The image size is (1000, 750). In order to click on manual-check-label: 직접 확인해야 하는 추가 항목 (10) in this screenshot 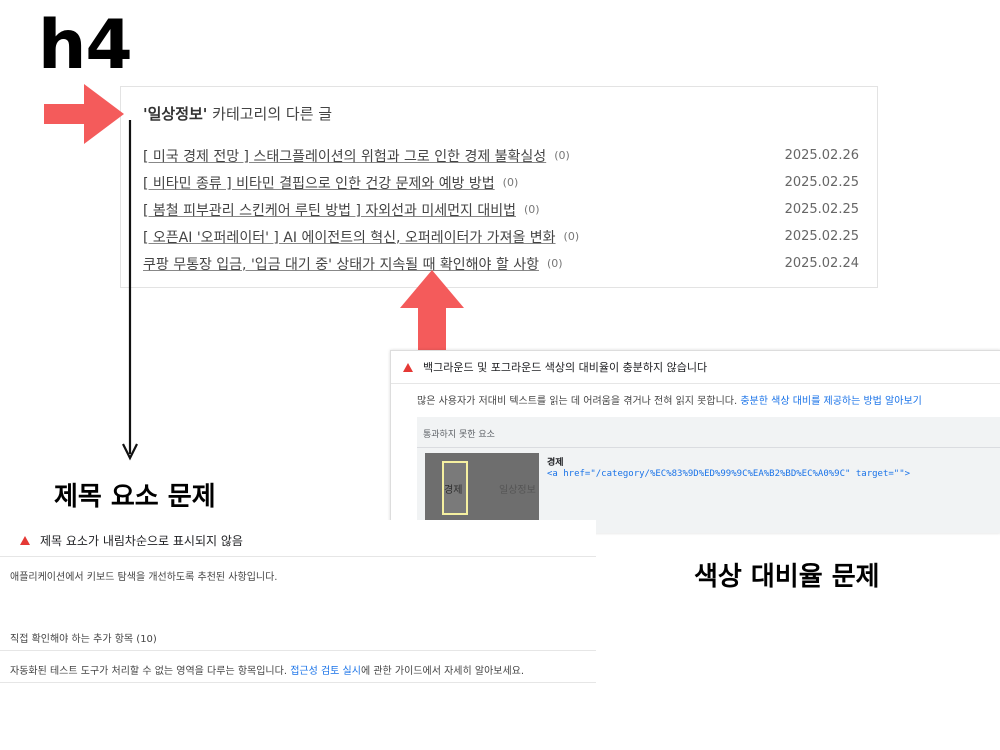, I will do `click(83, 637)`.